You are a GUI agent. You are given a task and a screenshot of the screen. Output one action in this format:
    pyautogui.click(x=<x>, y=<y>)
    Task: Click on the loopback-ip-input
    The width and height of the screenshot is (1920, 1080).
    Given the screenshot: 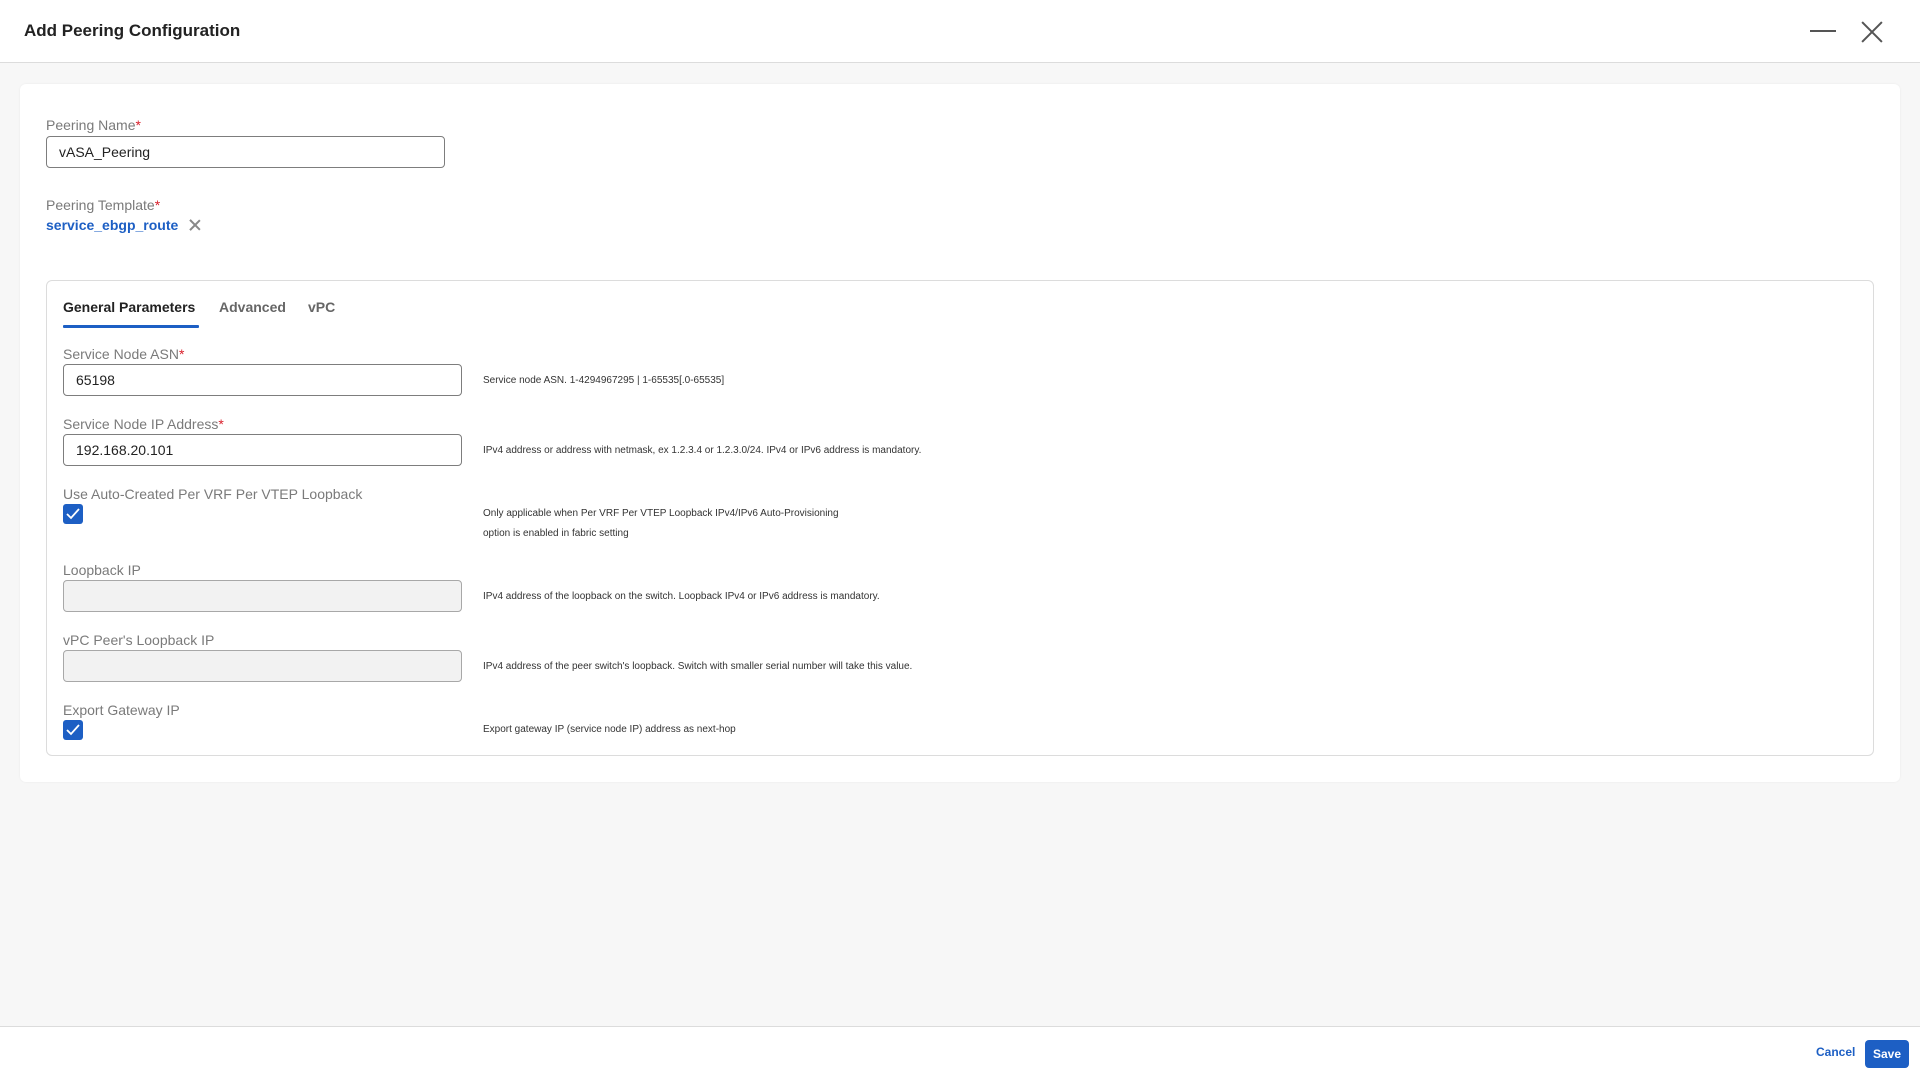 What is the action you would take?
    pyautogui.click(x=262, y=596)
    